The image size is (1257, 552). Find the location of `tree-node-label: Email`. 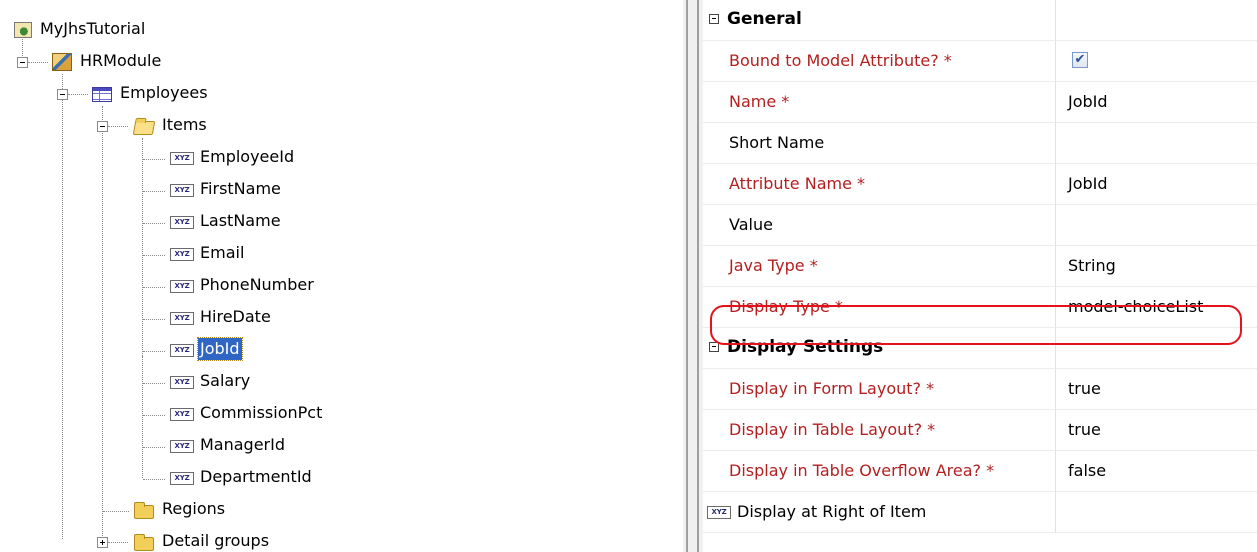

tree-node-label: Email is located at coordinates (222, 252).